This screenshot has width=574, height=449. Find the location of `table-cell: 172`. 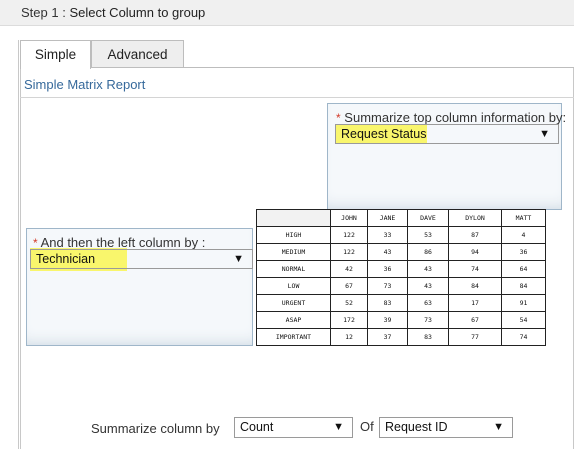

table-cell: 172 is located at coordinates (349, 320).